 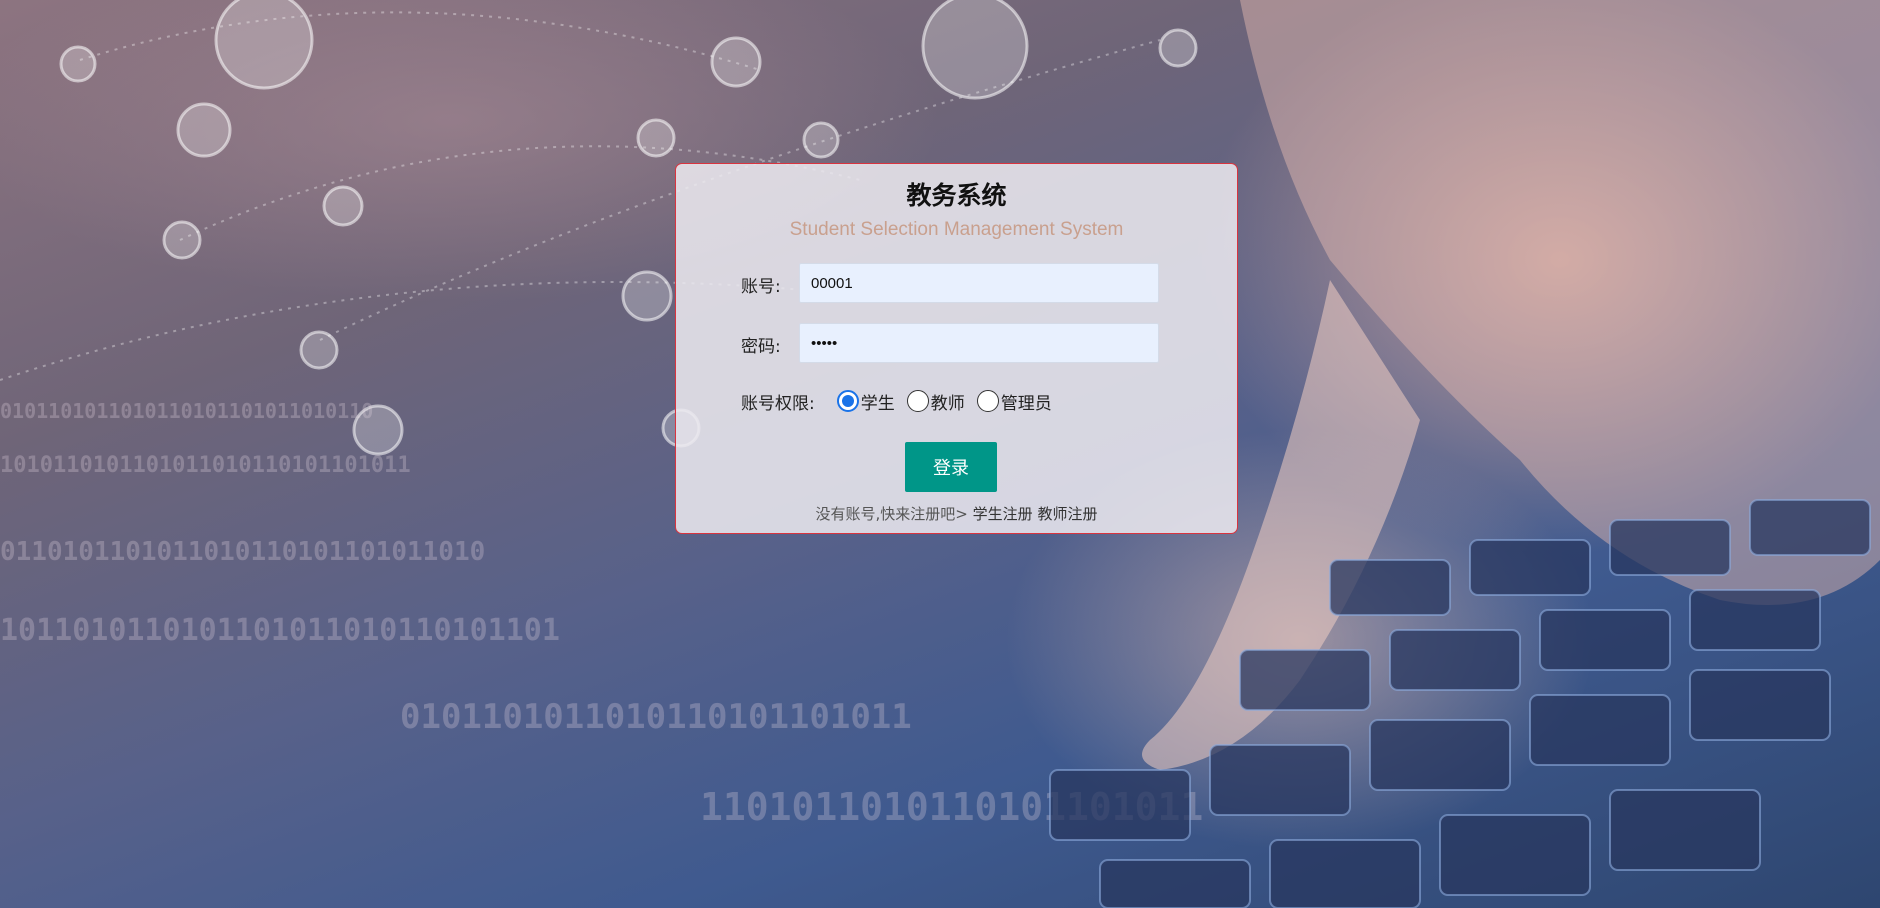 What do you see at coordinates (280, 630) in the screenshot?
I see `svg-text:101101011010110101101011010110: 1011010110101101011010110101101` at bounding box center [280, 630].